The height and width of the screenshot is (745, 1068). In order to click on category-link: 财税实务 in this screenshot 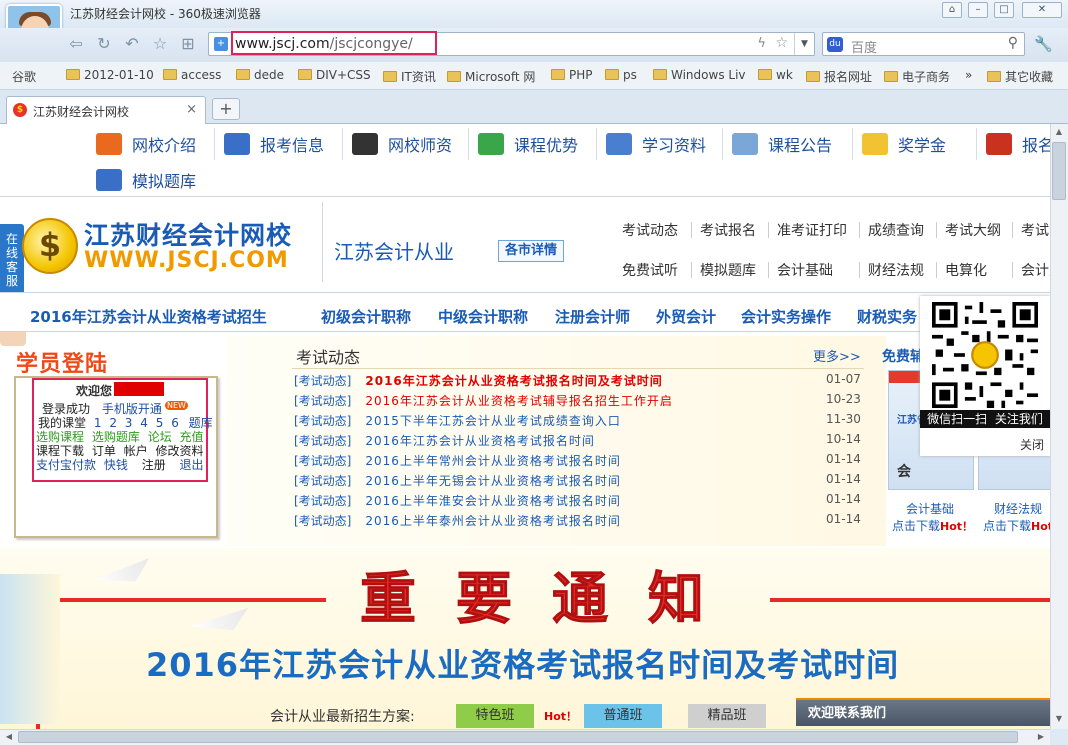, I will do `click(887, 316)`.